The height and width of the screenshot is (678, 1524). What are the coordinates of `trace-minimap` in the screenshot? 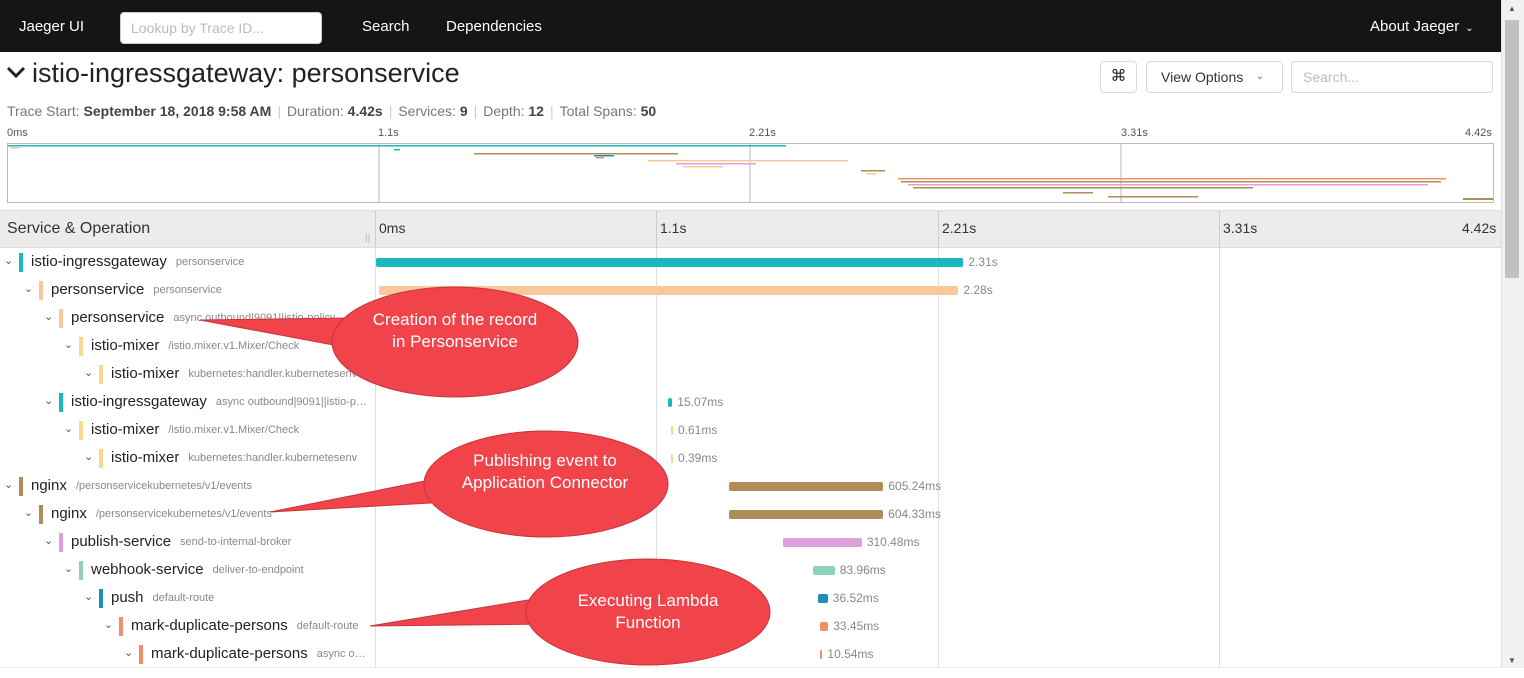 It's located at (750, 173).